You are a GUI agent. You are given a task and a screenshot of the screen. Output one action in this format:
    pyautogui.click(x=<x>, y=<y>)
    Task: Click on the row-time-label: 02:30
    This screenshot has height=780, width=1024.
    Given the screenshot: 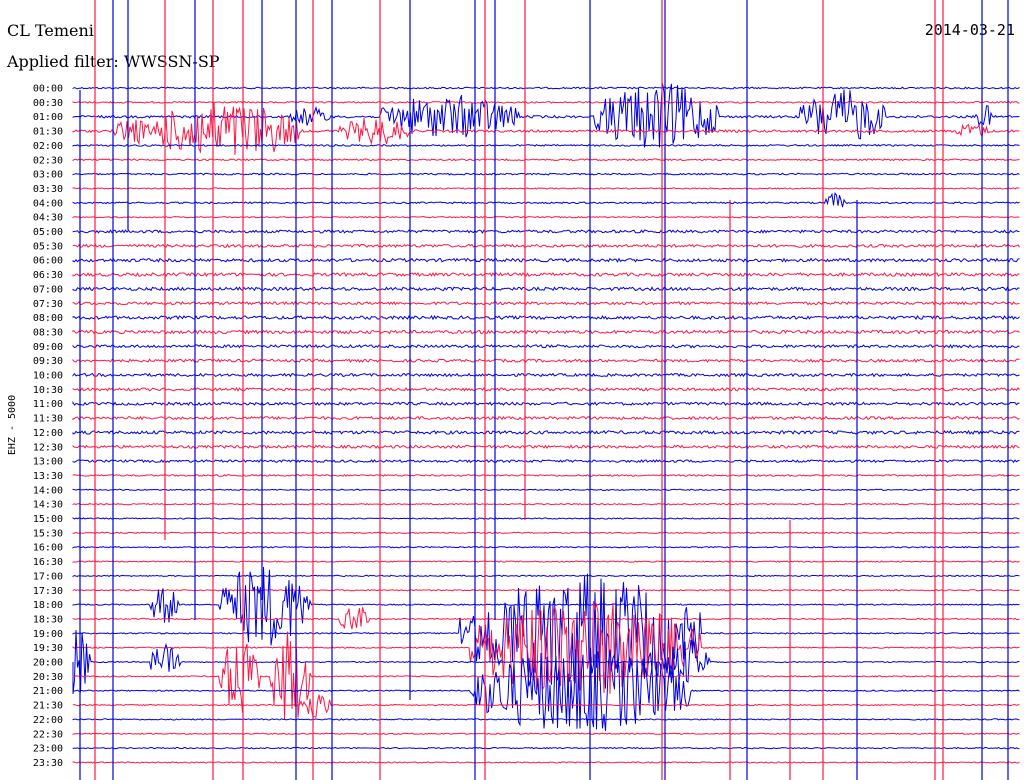 What is the action you would take?
    pyautogui.click(x=48, y=160)
    